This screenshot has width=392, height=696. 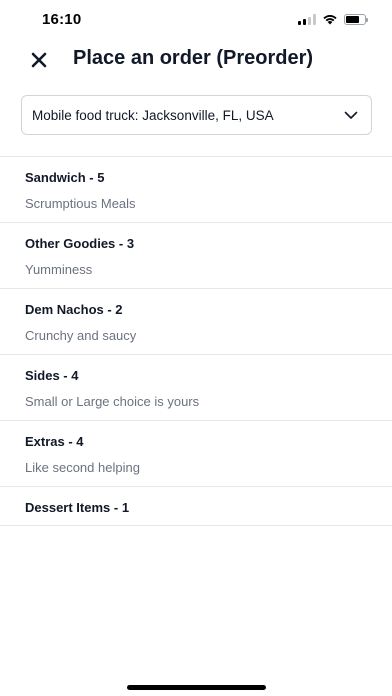 I want to click on category-description: Crunchy and saucy, so click(x=81, y=335).